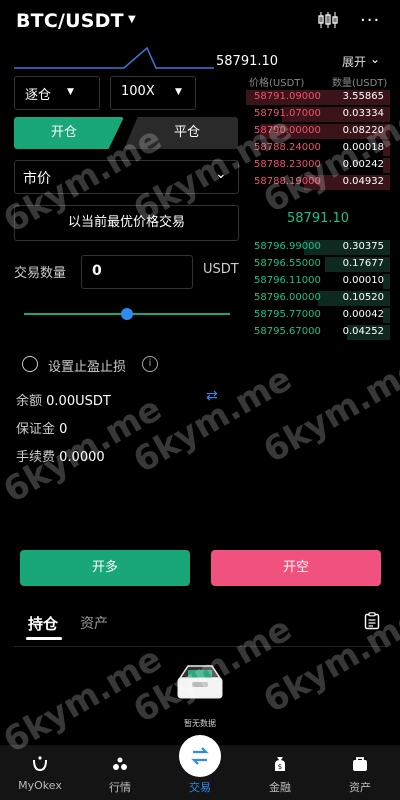 Image resolution: width=400 pixels, height=800 pixels. Describe the element at coordinates (363, 280) in the screenshot. I see `bid-qty: 0.00010` at that location.